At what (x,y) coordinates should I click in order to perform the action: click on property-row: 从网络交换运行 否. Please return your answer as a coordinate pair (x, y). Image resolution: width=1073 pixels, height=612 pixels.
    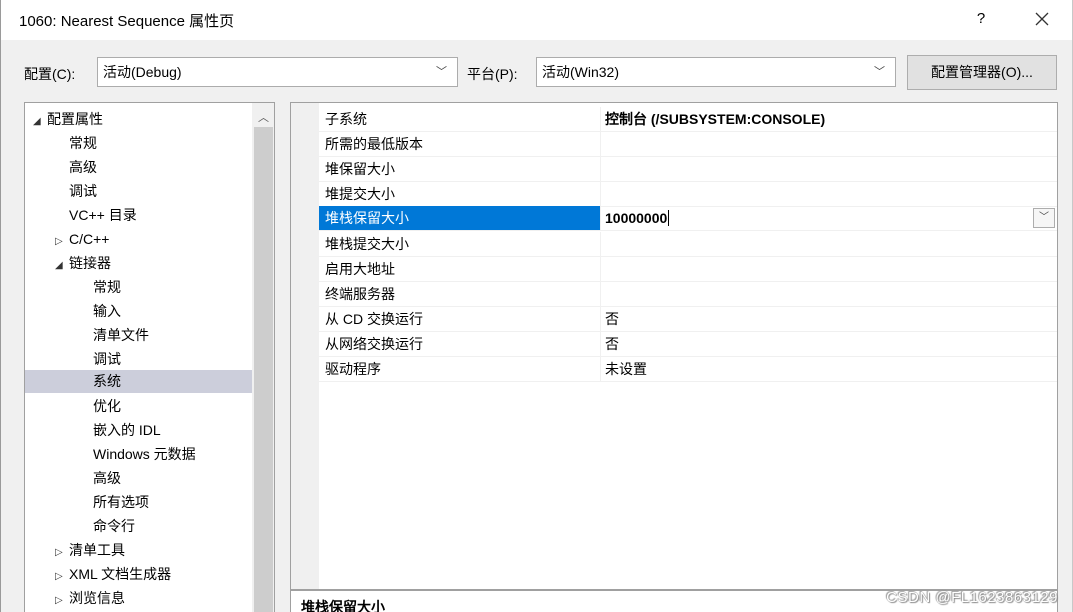
    Looking at the image, I should click on (688, 344).